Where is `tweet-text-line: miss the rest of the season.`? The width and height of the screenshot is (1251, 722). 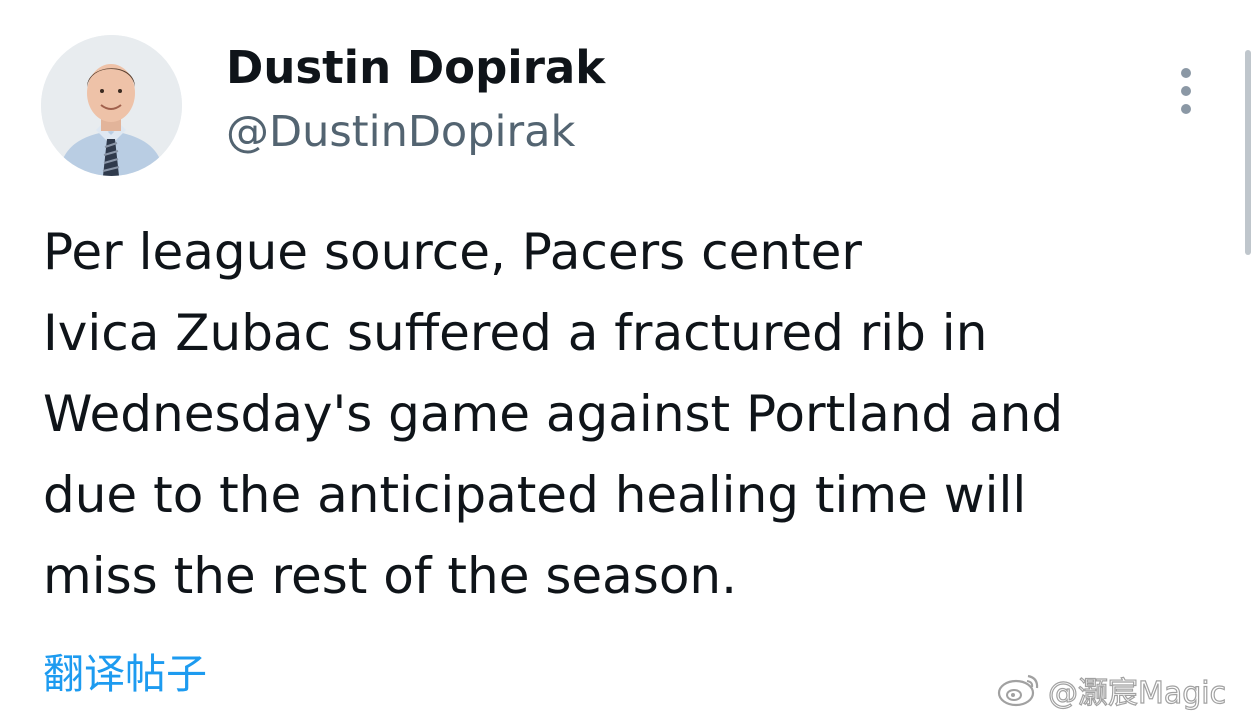
tweet-text-line: miss the rest of the season. is located at coordinates (390, 576).